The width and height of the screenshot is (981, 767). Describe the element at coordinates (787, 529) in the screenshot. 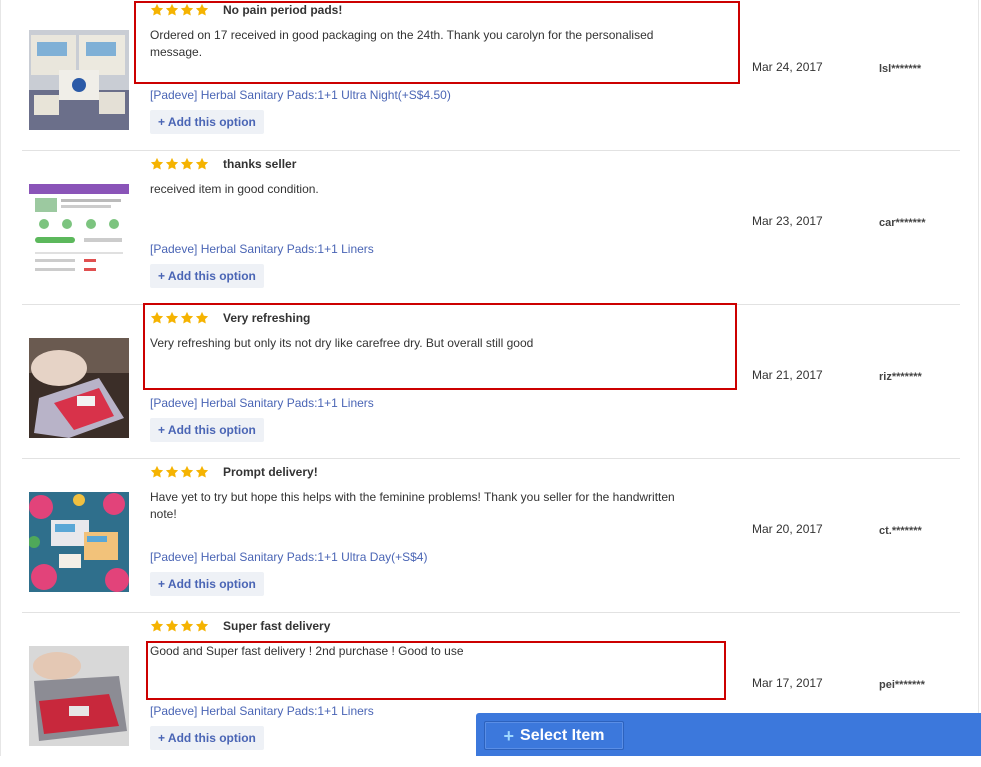

I see `review-date: Mar 20, 2017` at that location.